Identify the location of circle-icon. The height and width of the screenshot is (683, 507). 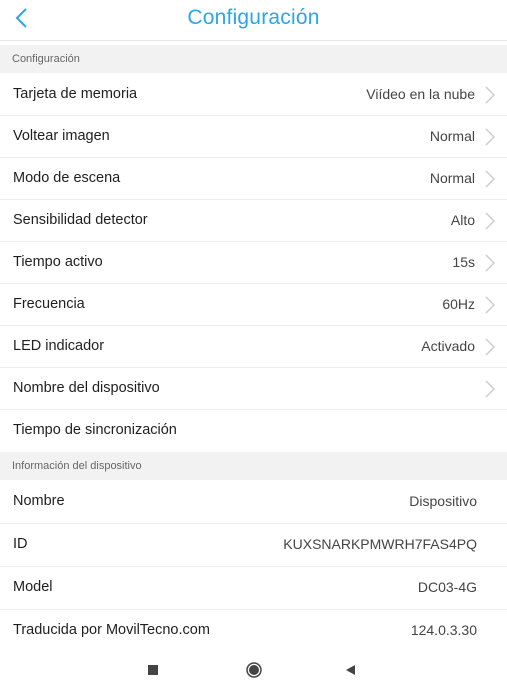
(254, 670).